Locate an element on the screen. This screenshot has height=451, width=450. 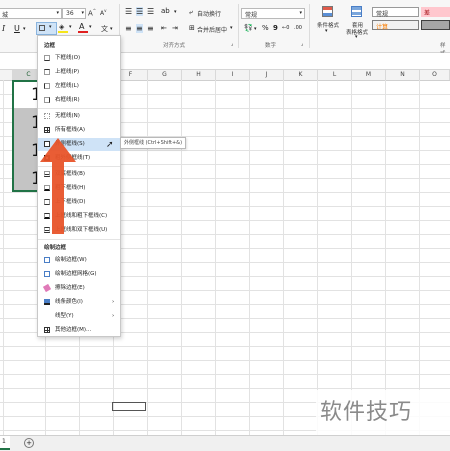
menu-item-draw-border-grid: 绘制边框网格(G) is located at coordinates (79, 274).